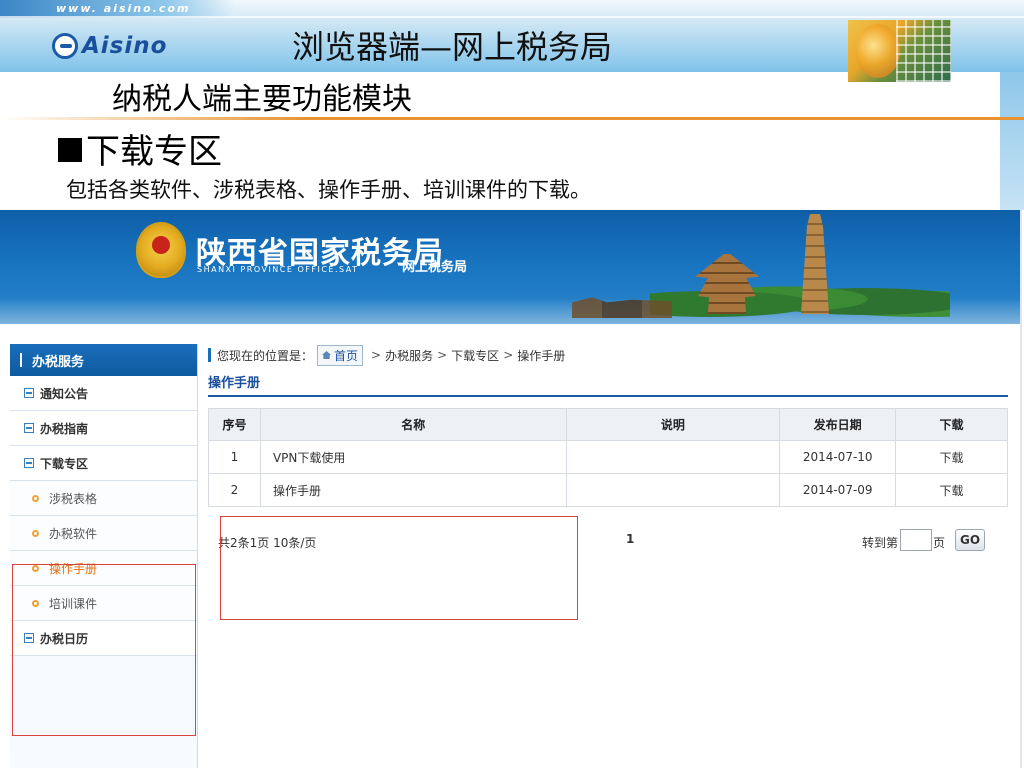 This screenshot has width=1024, height=768. Describe the element at coordinates (64, 428) in the screenshot. I see `sidebar-item-label: 办税指南` at that location.